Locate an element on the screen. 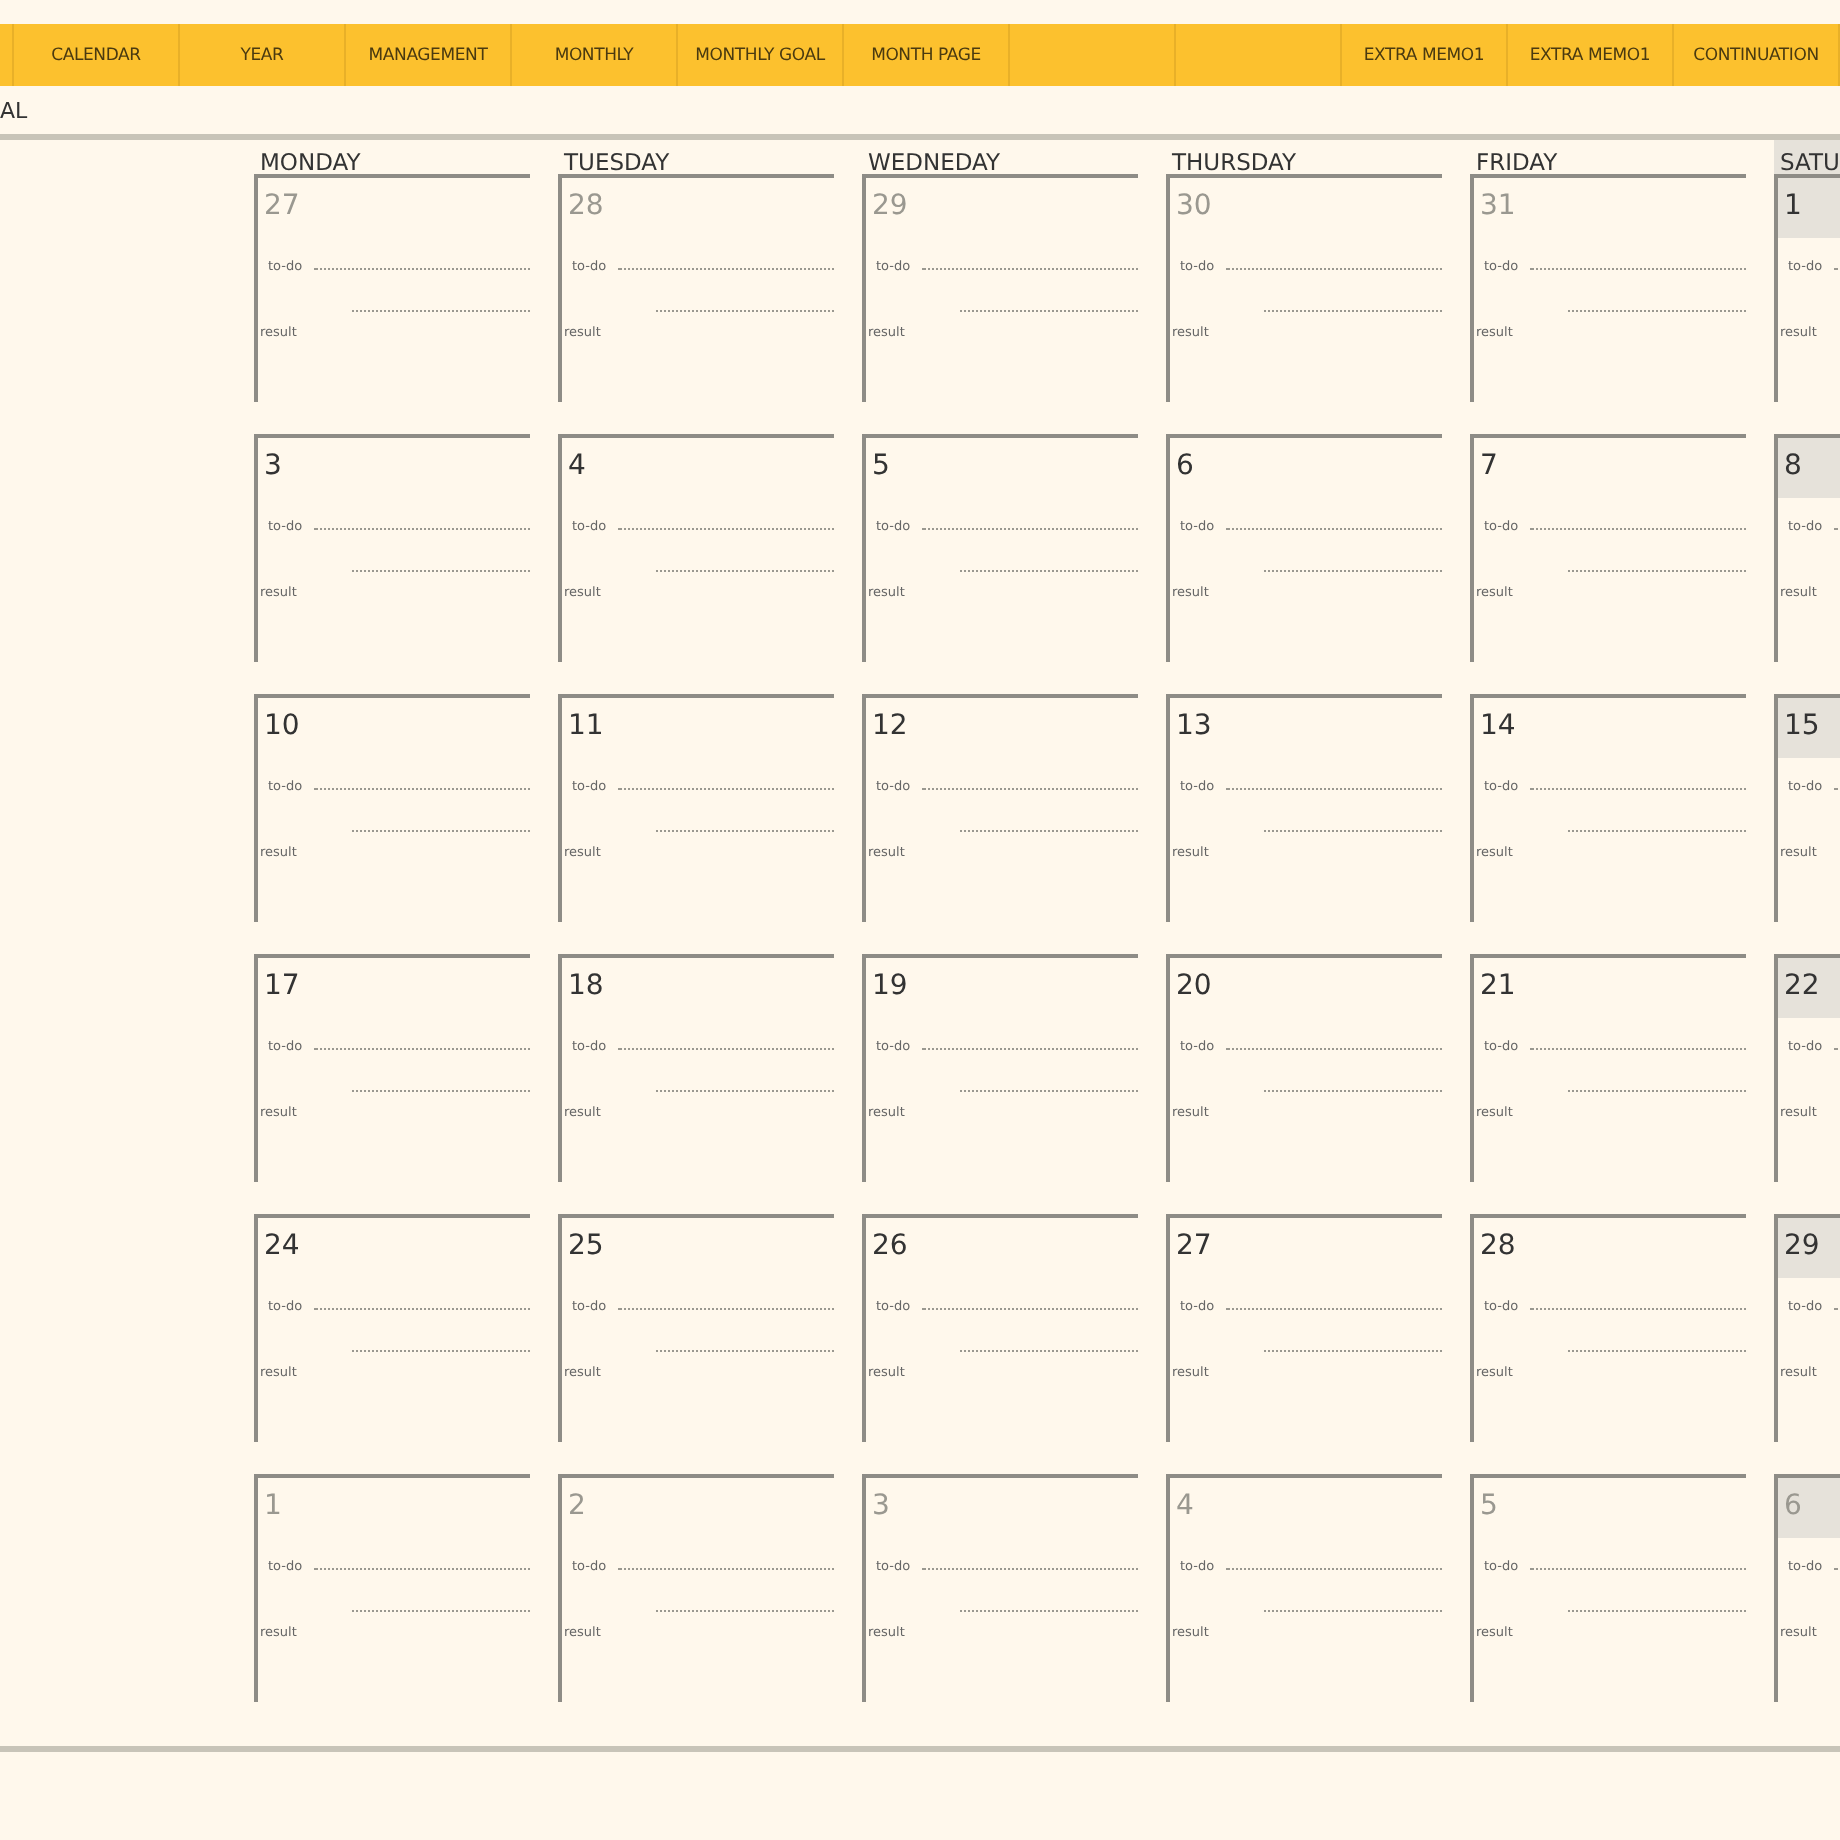  day-number: 26 is located at coordinates (890, 1247).